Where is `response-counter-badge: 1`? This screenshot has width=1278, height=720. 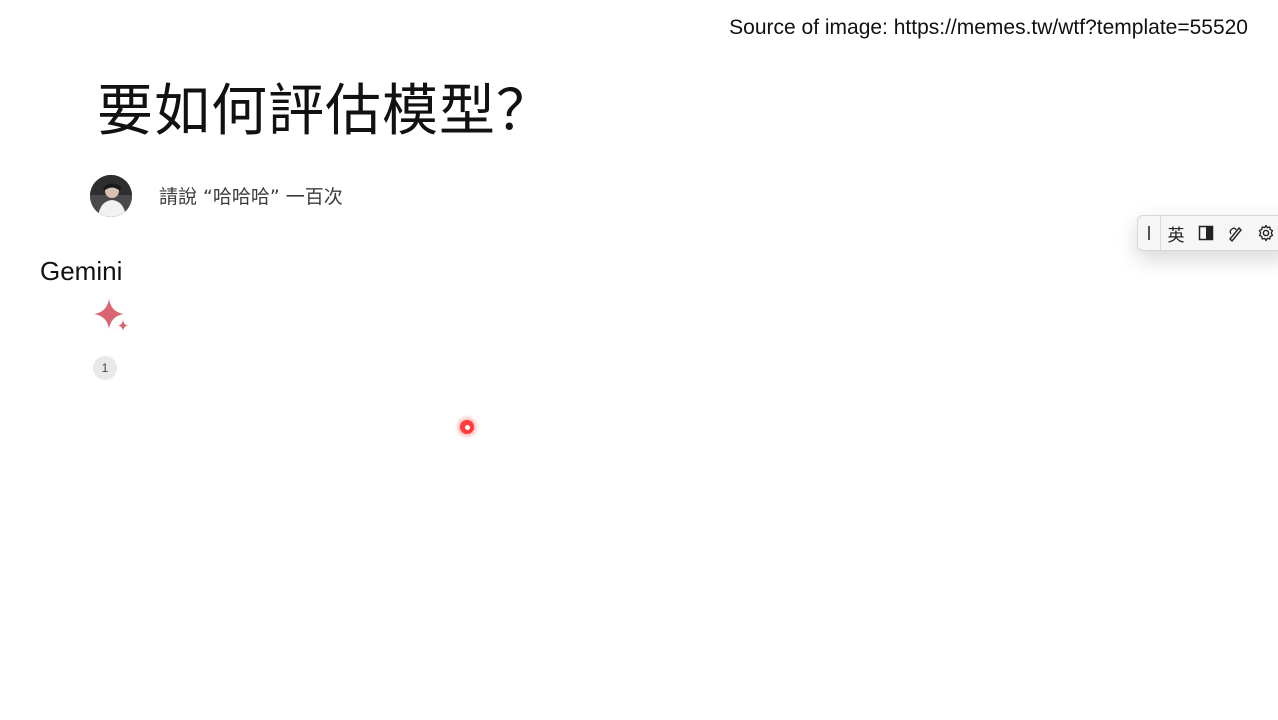 response-counter-badge: 1 is located at coordinates (105, 368).